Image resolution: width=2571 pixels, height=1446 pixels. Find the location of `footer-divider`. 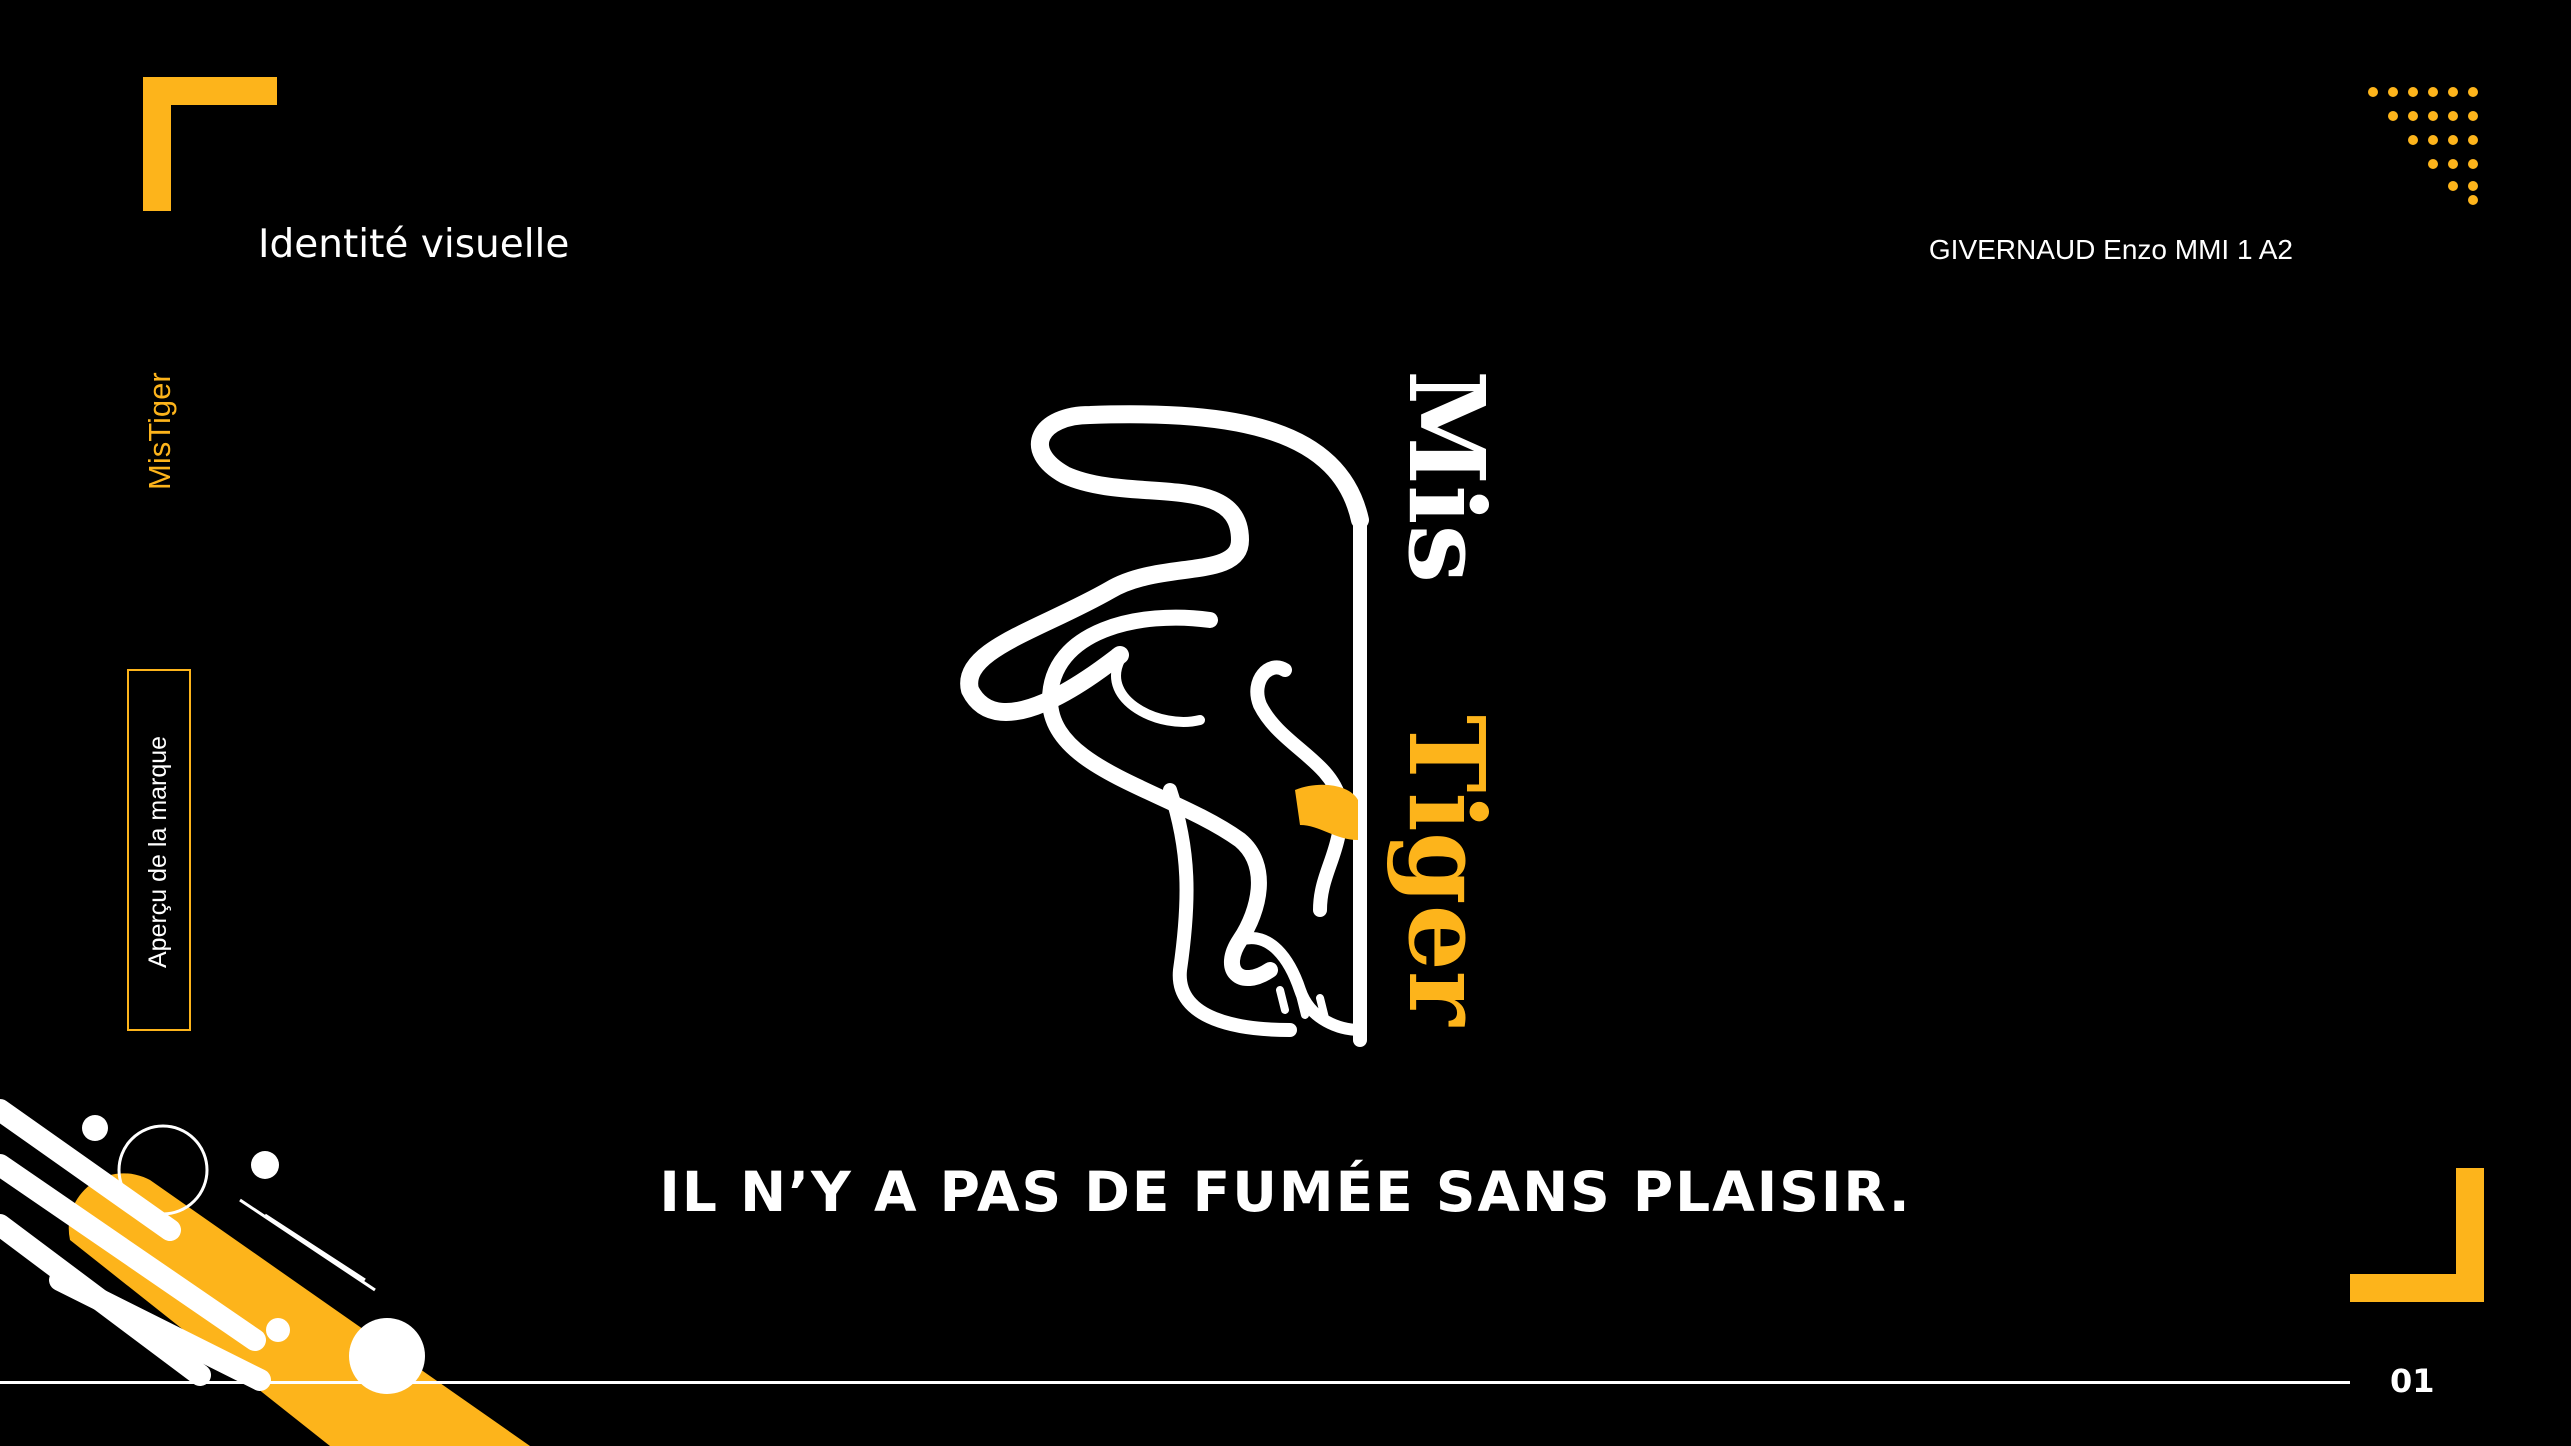

footer-divider is located at coordinates (1175, 1382).